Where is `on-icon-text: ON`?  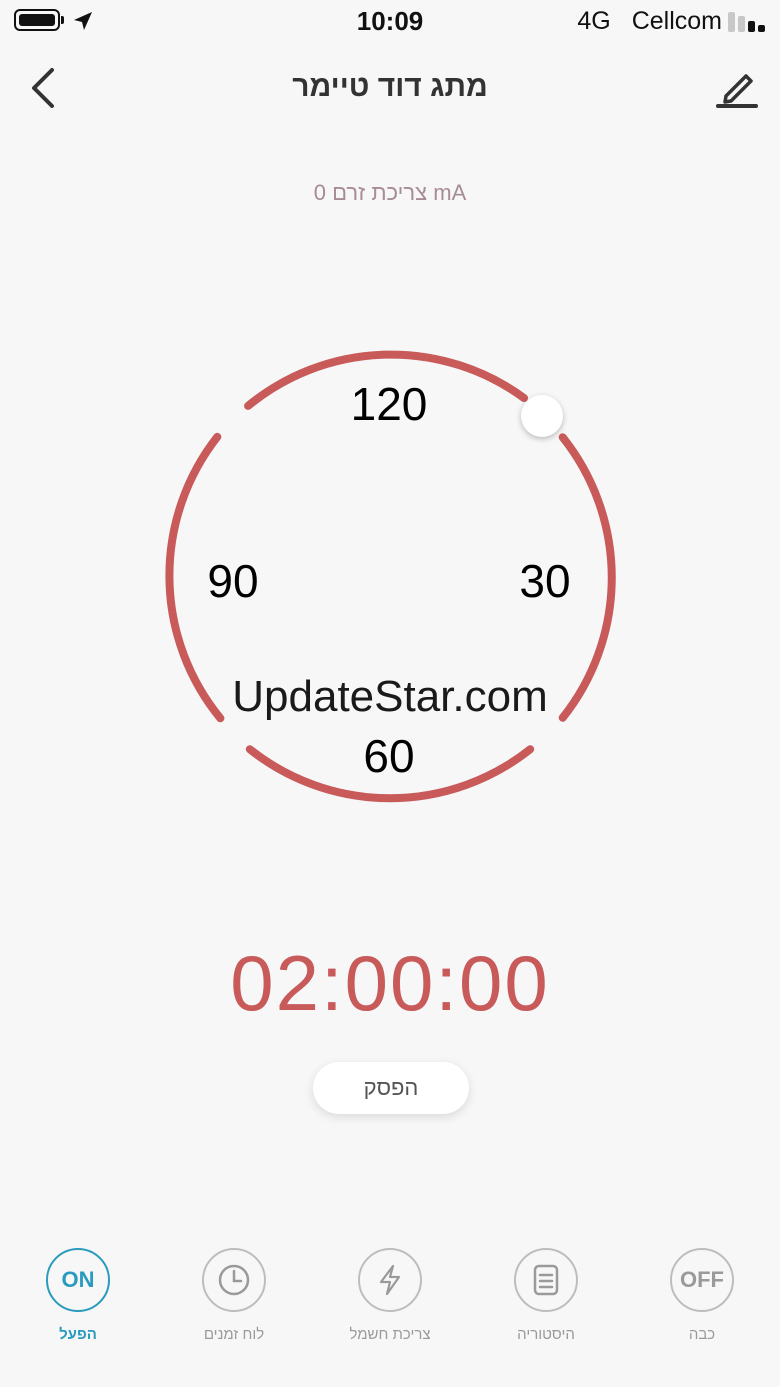 on-icon-text: ON is located at coordinates (78, 1279).